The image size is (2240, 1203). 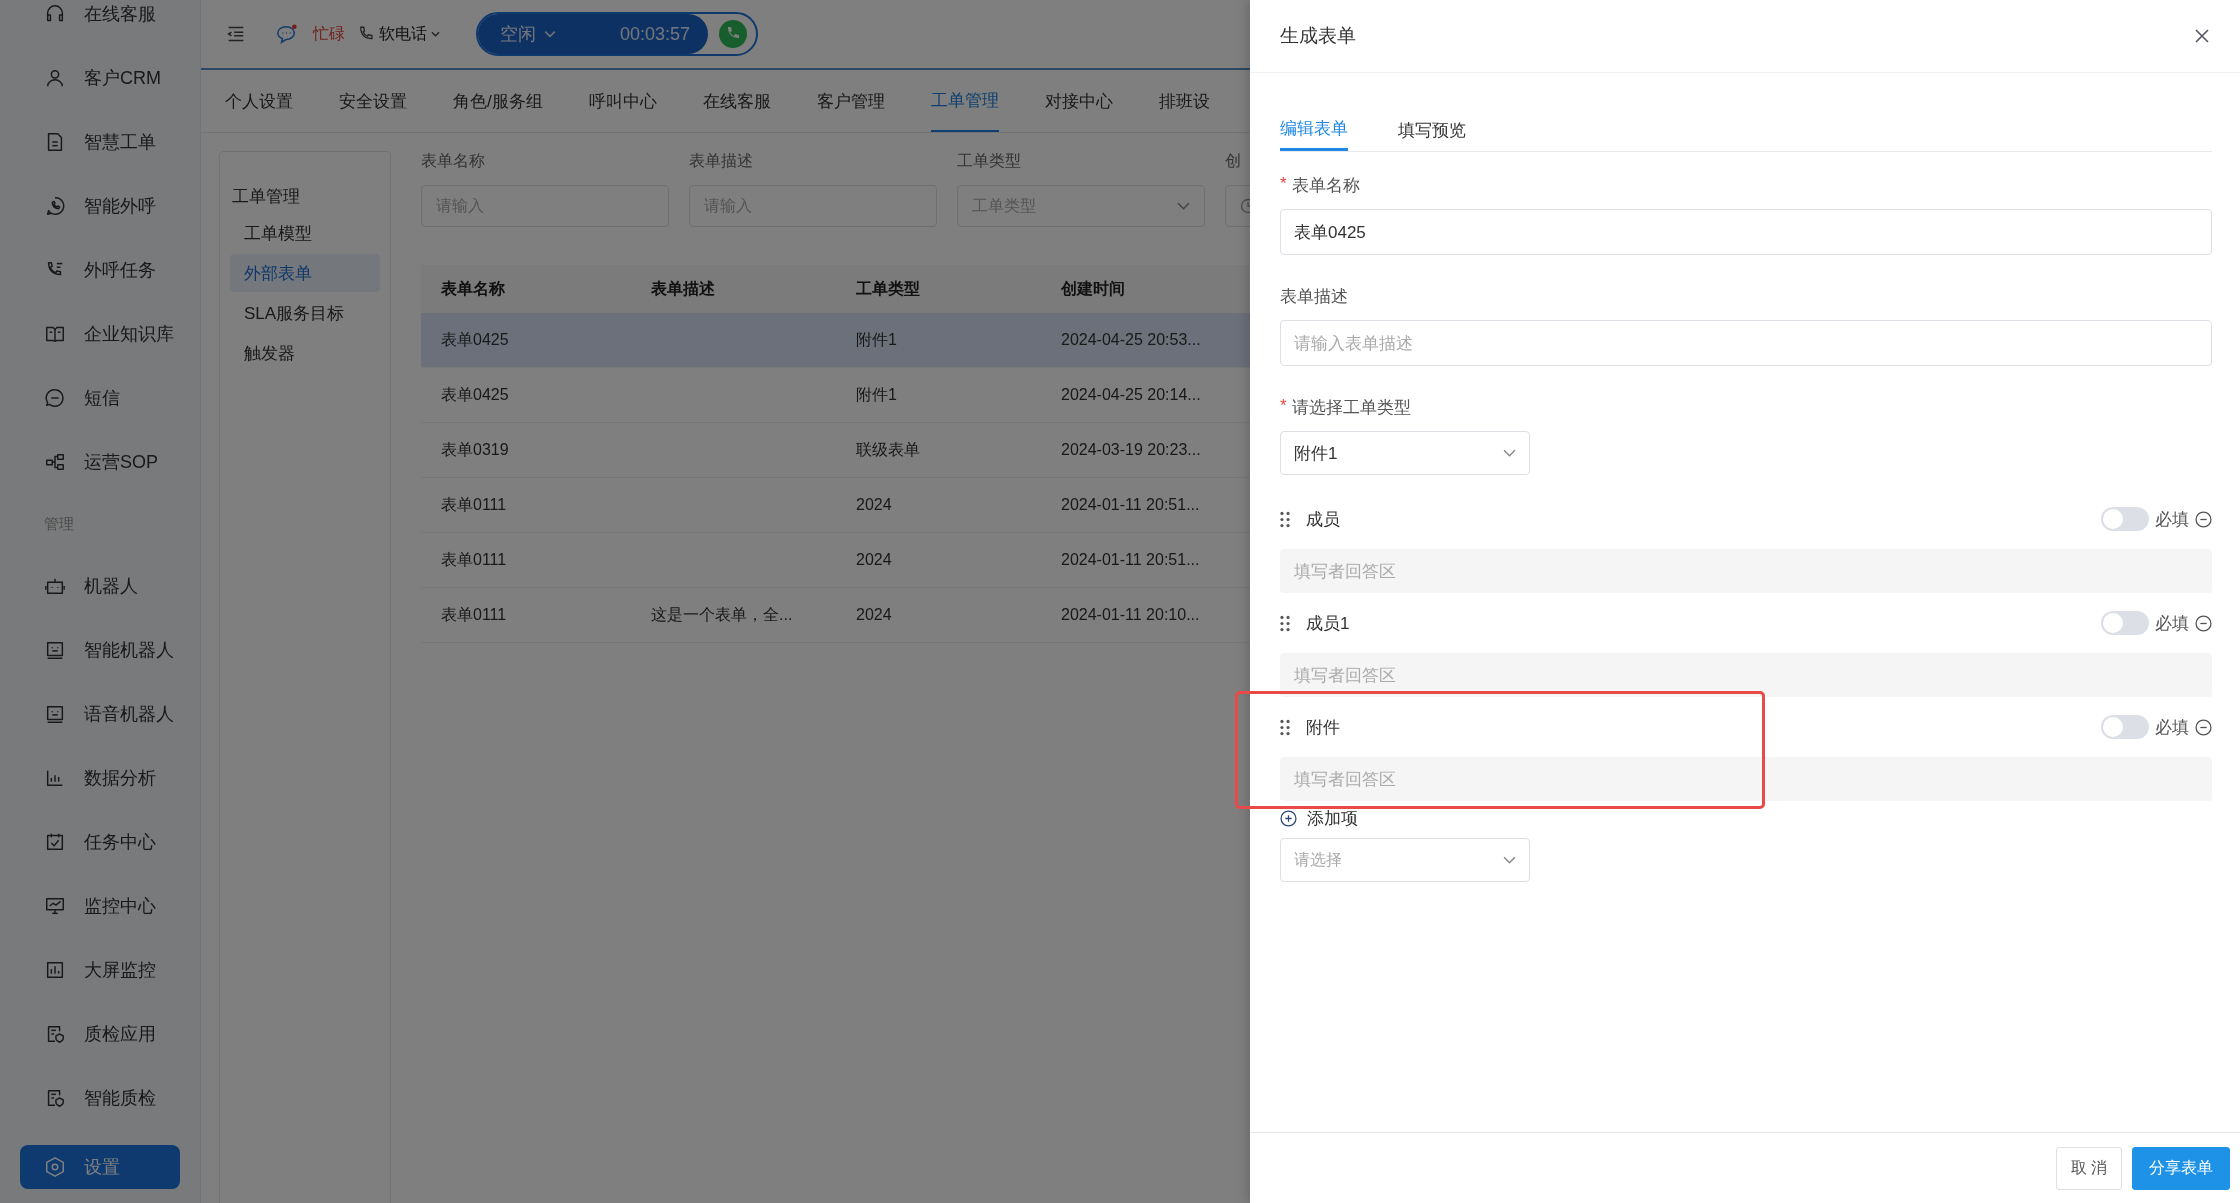 I want to click on drawer-tab: 填写预览, so click(x=1432, y=130).